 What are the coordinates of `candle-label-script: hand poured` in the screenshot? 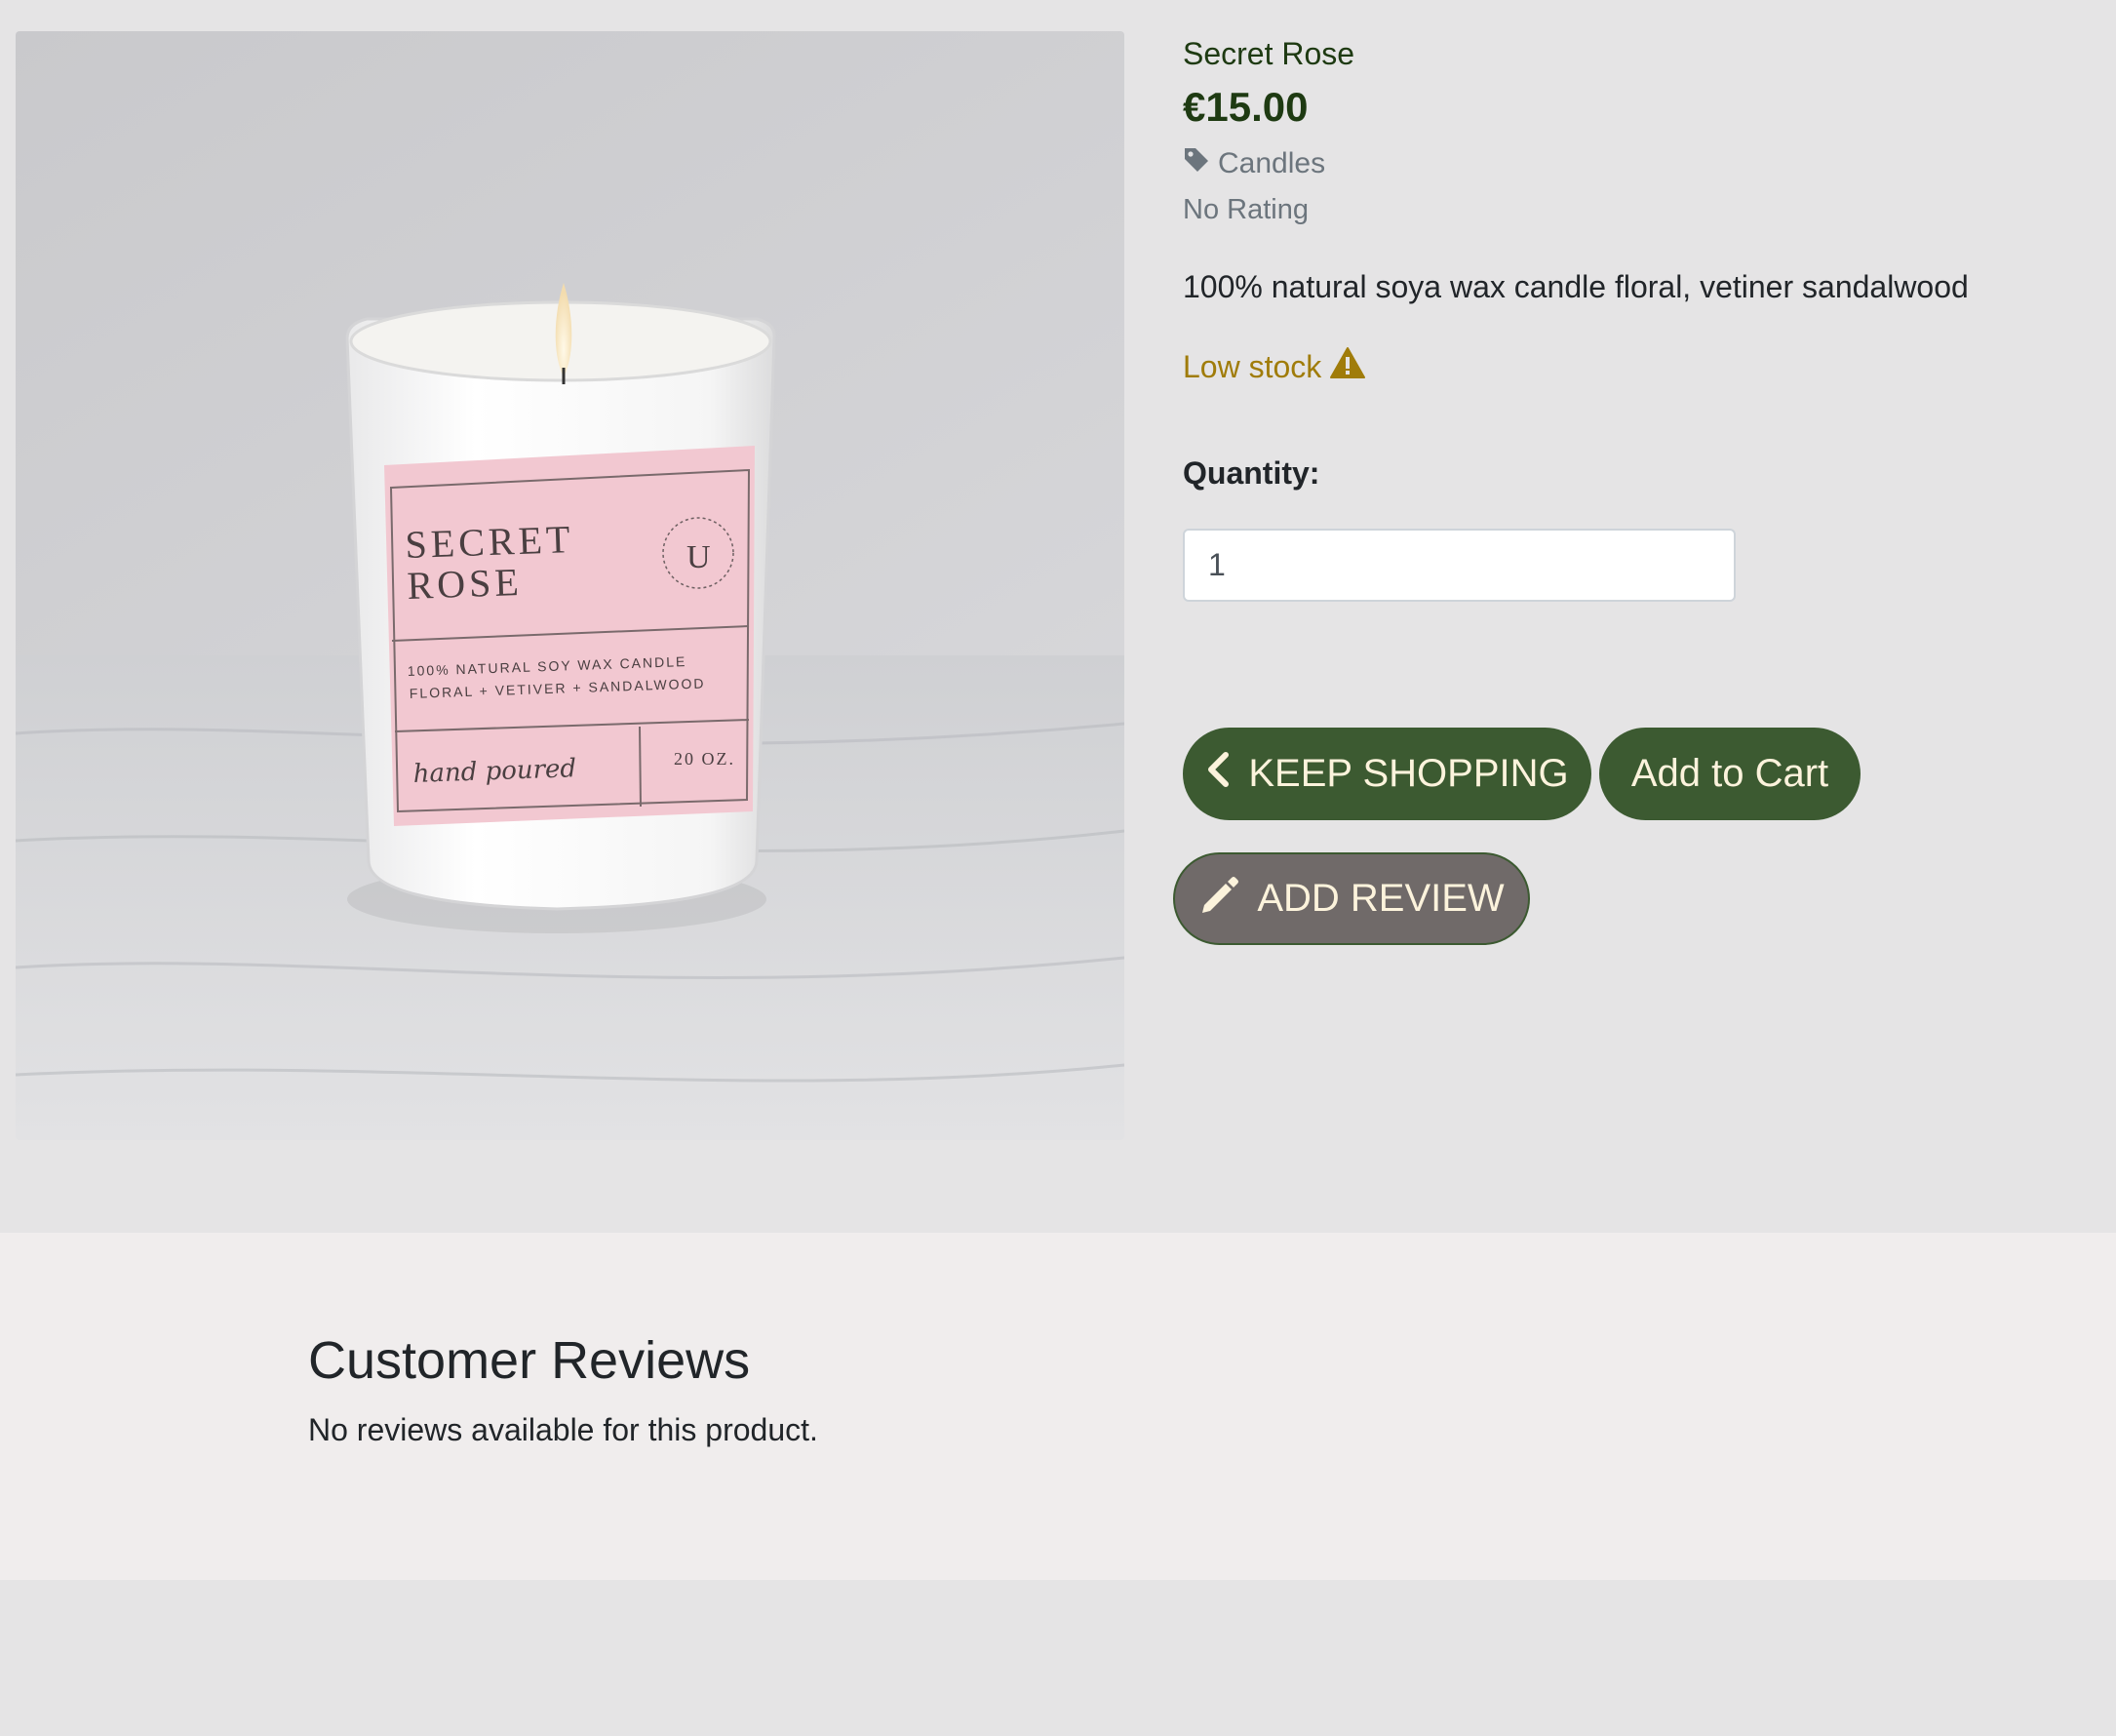 It's located at (494, 771).